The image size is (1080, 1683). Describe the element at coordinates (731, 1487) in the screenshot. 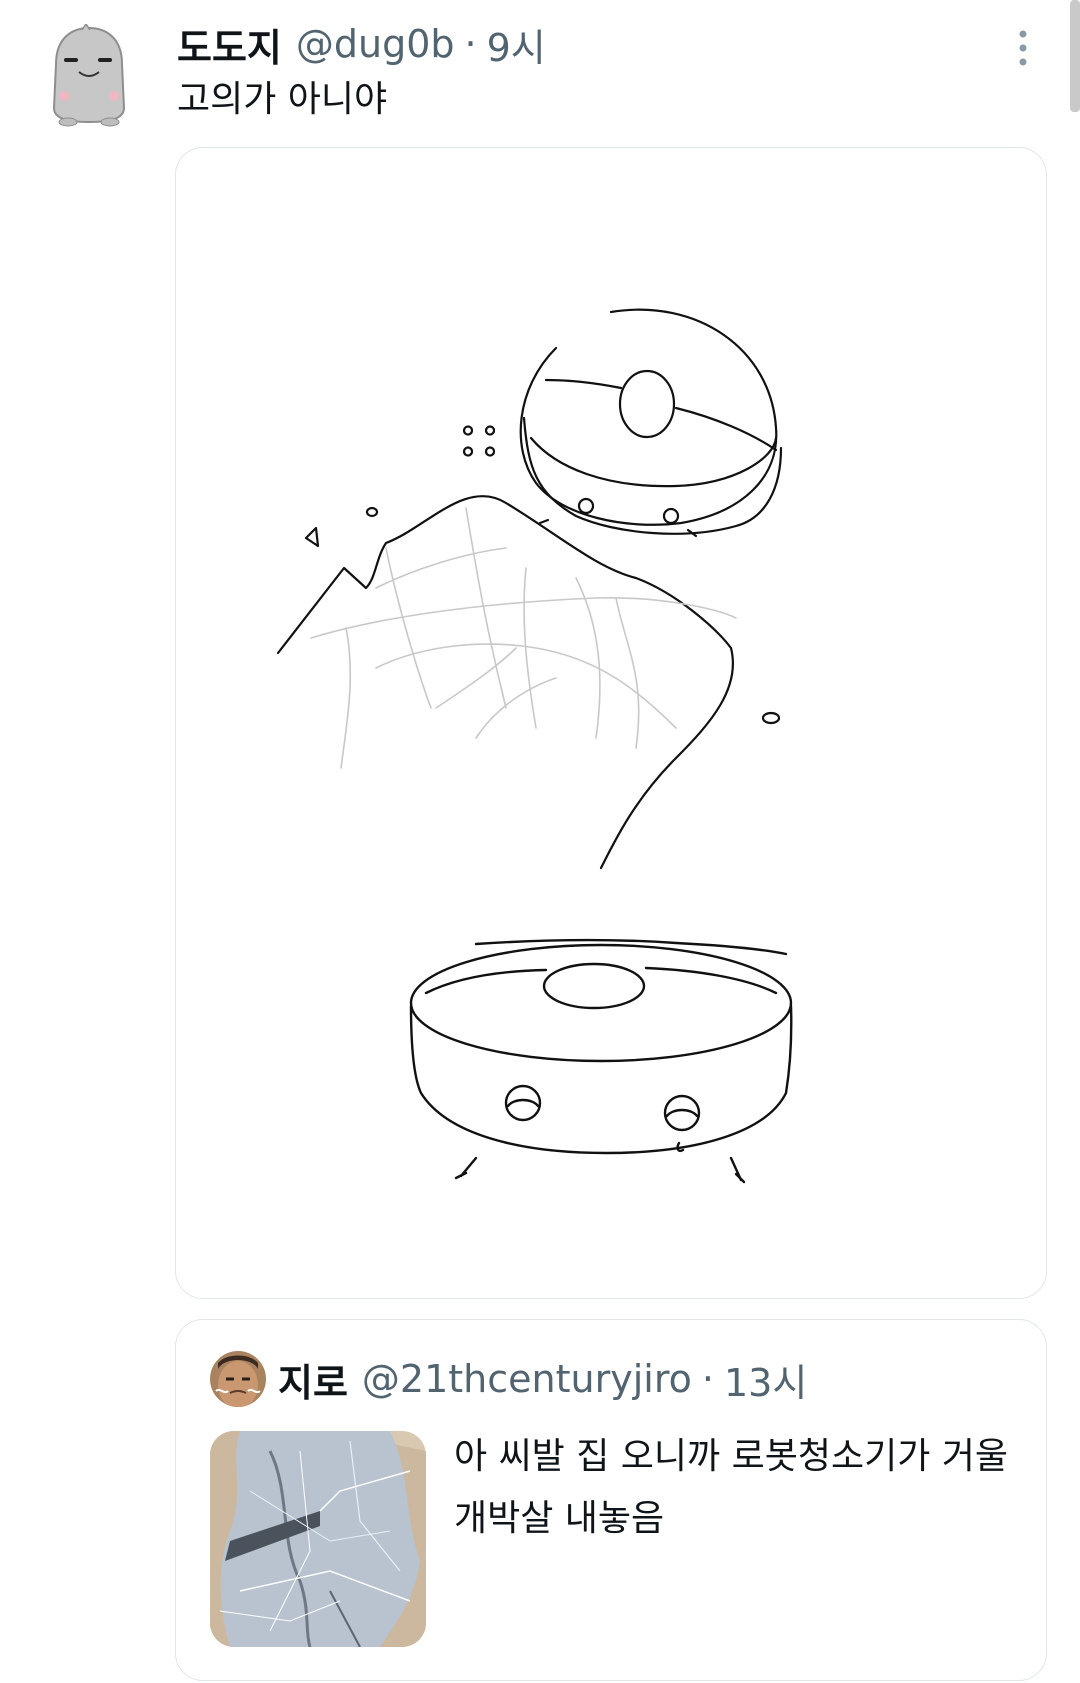

I see `quoted-tweet-text: 아 씨발 집 오니까 로봇청소기가 거울 개박살 내놓음` at that location.